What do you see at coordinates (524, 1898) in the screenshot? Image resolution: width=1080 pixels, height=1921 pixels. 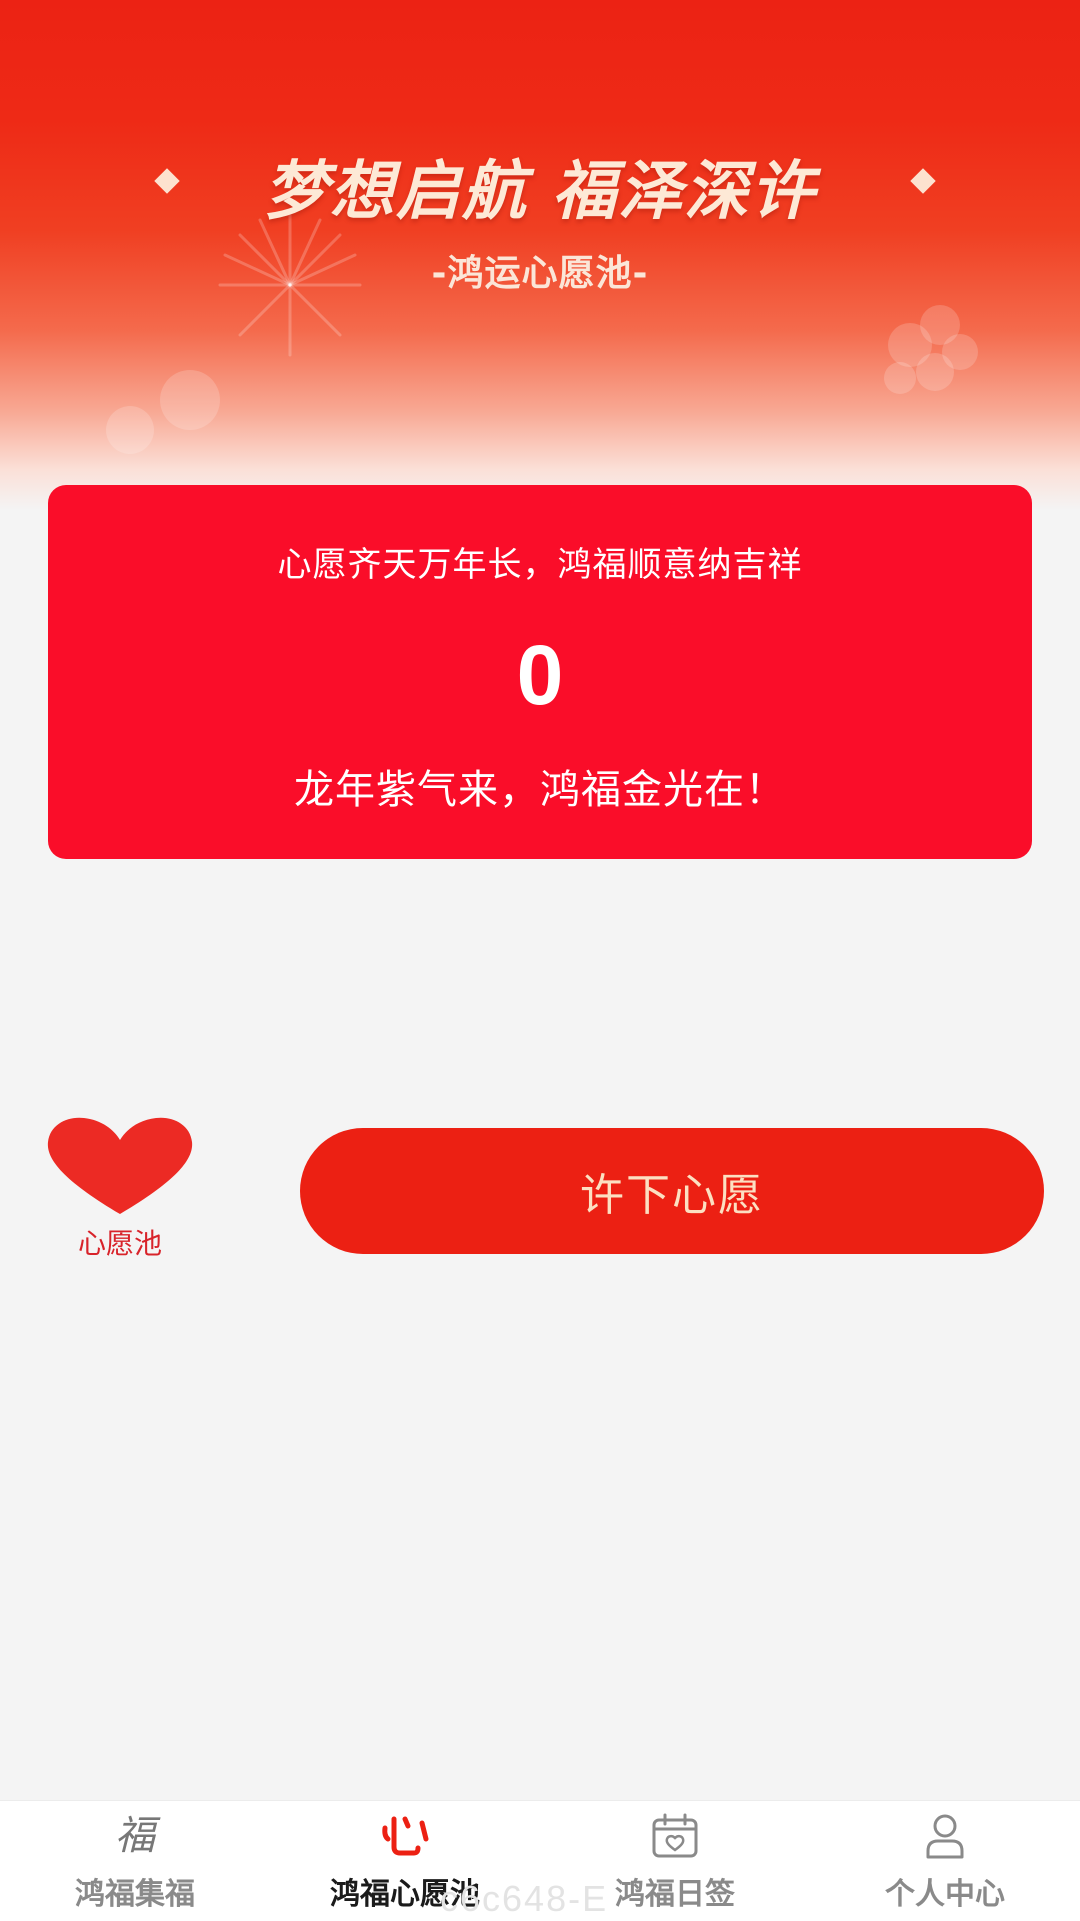 I see `watermark: c6c648-E` at bounding box center [524, 1898].